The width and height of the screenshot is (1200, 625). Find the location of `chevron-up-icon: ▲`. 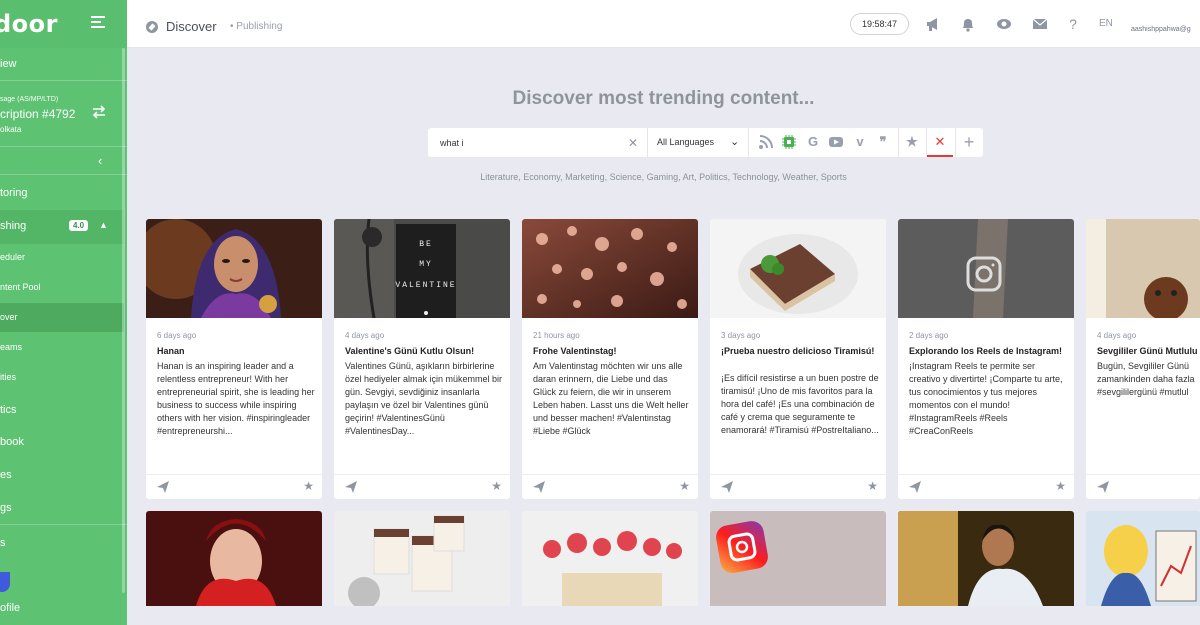

chevron-up-icon: ▲ is located at coordinates (103, 225).